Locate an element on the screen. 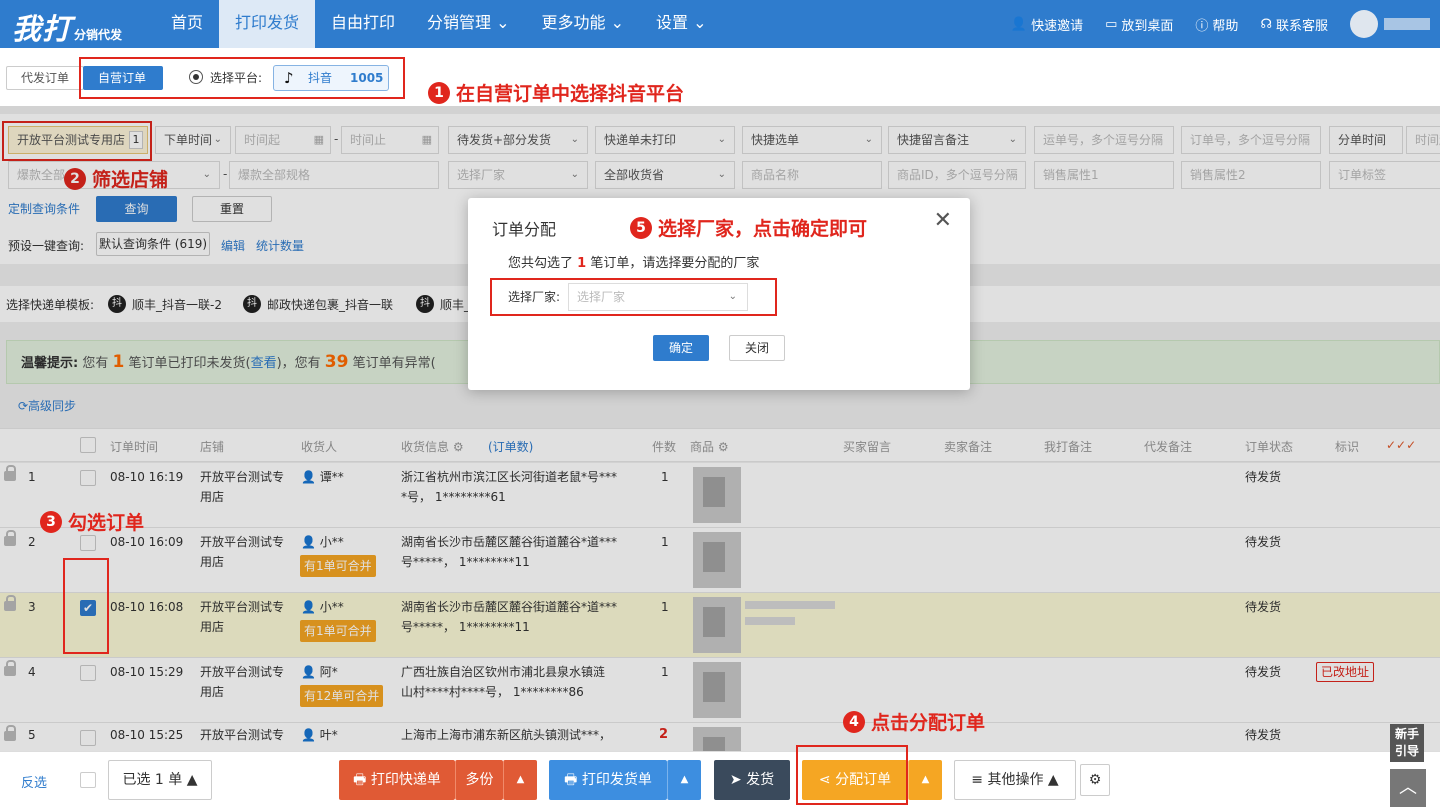 Image resolution: width=1440 pixels, height=809 pixels. dialog-message: 您共勾选了 1 笔订单，请选择要分配的厂家 is located at coordinates (633, 261).